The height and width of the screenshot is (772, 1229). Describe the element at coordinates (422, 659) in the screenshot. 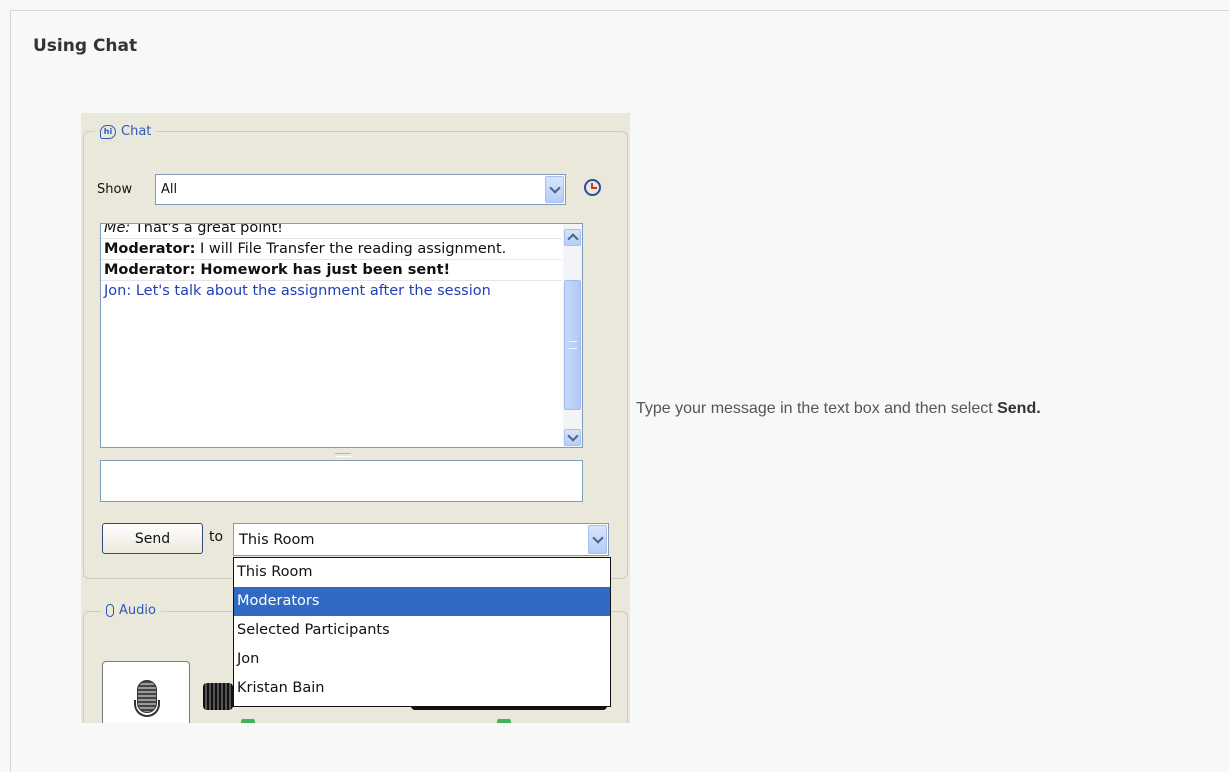

I see `dropdown-option: Jon` at that location.